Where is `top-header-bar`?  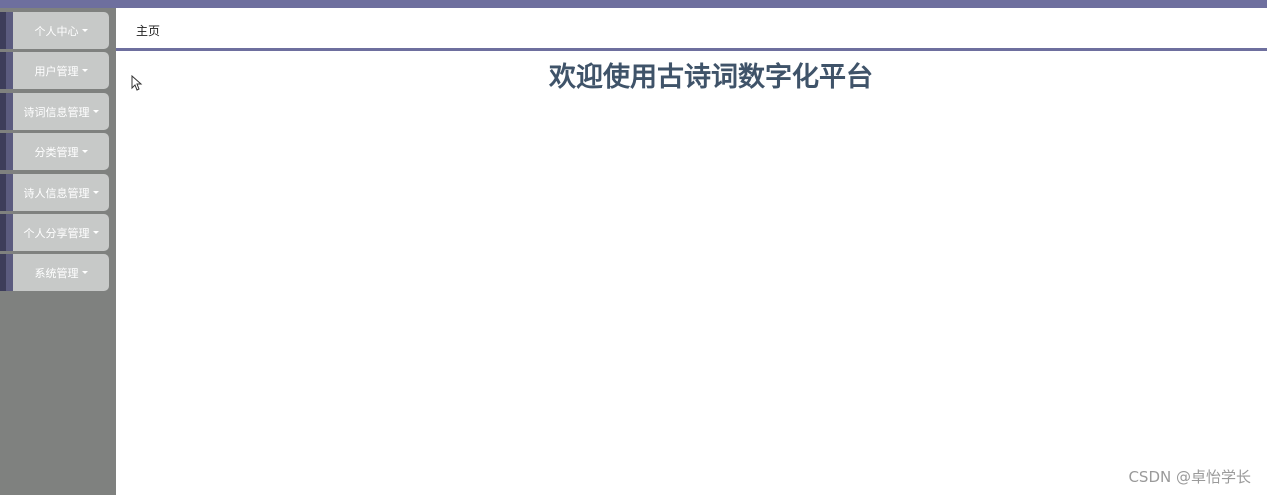
top-header-bar is located at coordinates (633, 4).